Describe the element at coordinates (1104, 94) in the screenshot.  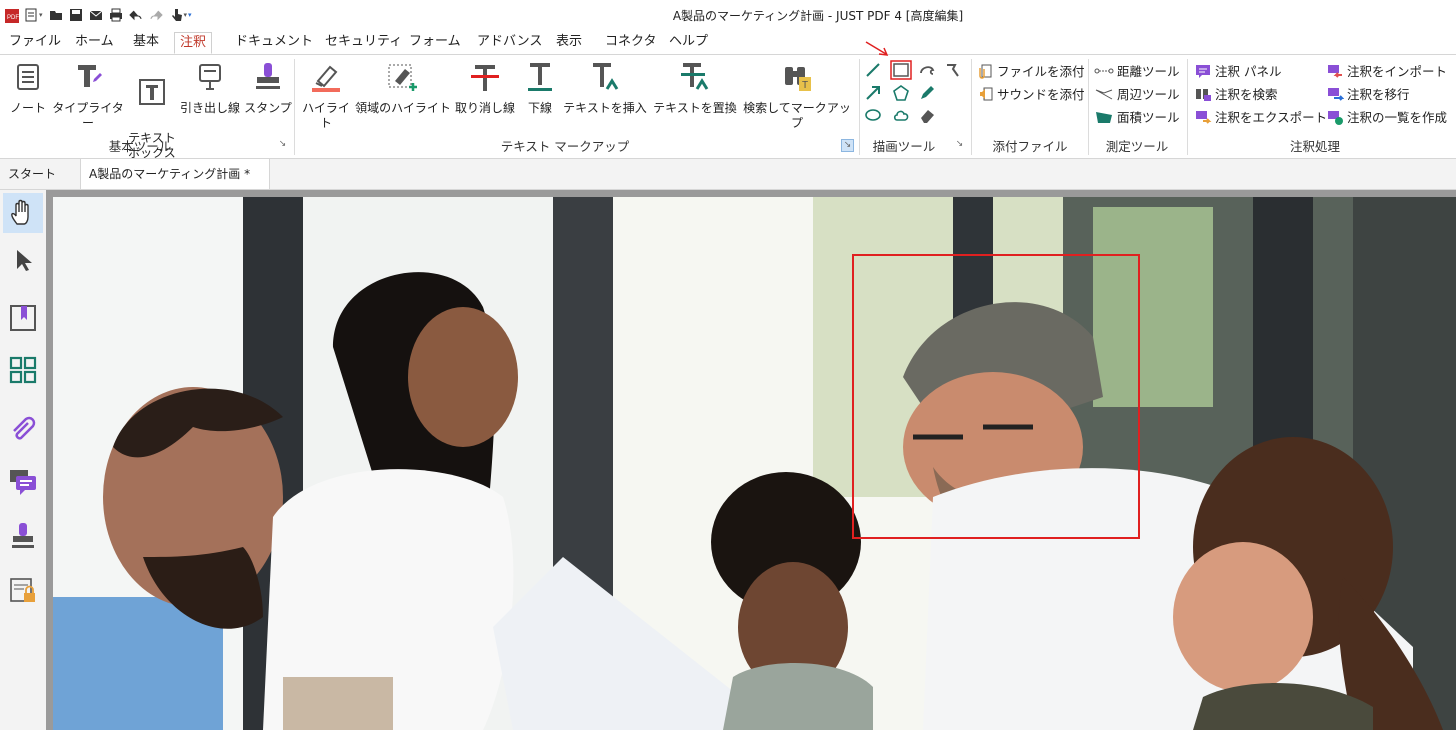
I see `perimeter-icon` at that location.